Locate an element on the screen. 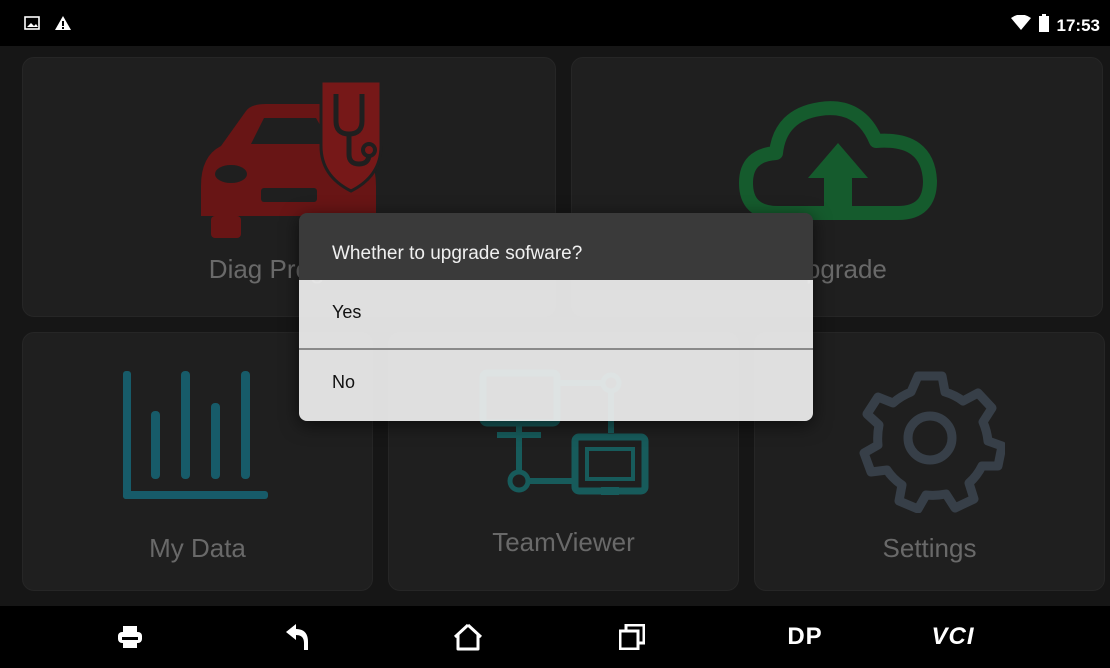 The image size is (1110, 668). dialog-option-no: No is located at coordinates (556, 385).